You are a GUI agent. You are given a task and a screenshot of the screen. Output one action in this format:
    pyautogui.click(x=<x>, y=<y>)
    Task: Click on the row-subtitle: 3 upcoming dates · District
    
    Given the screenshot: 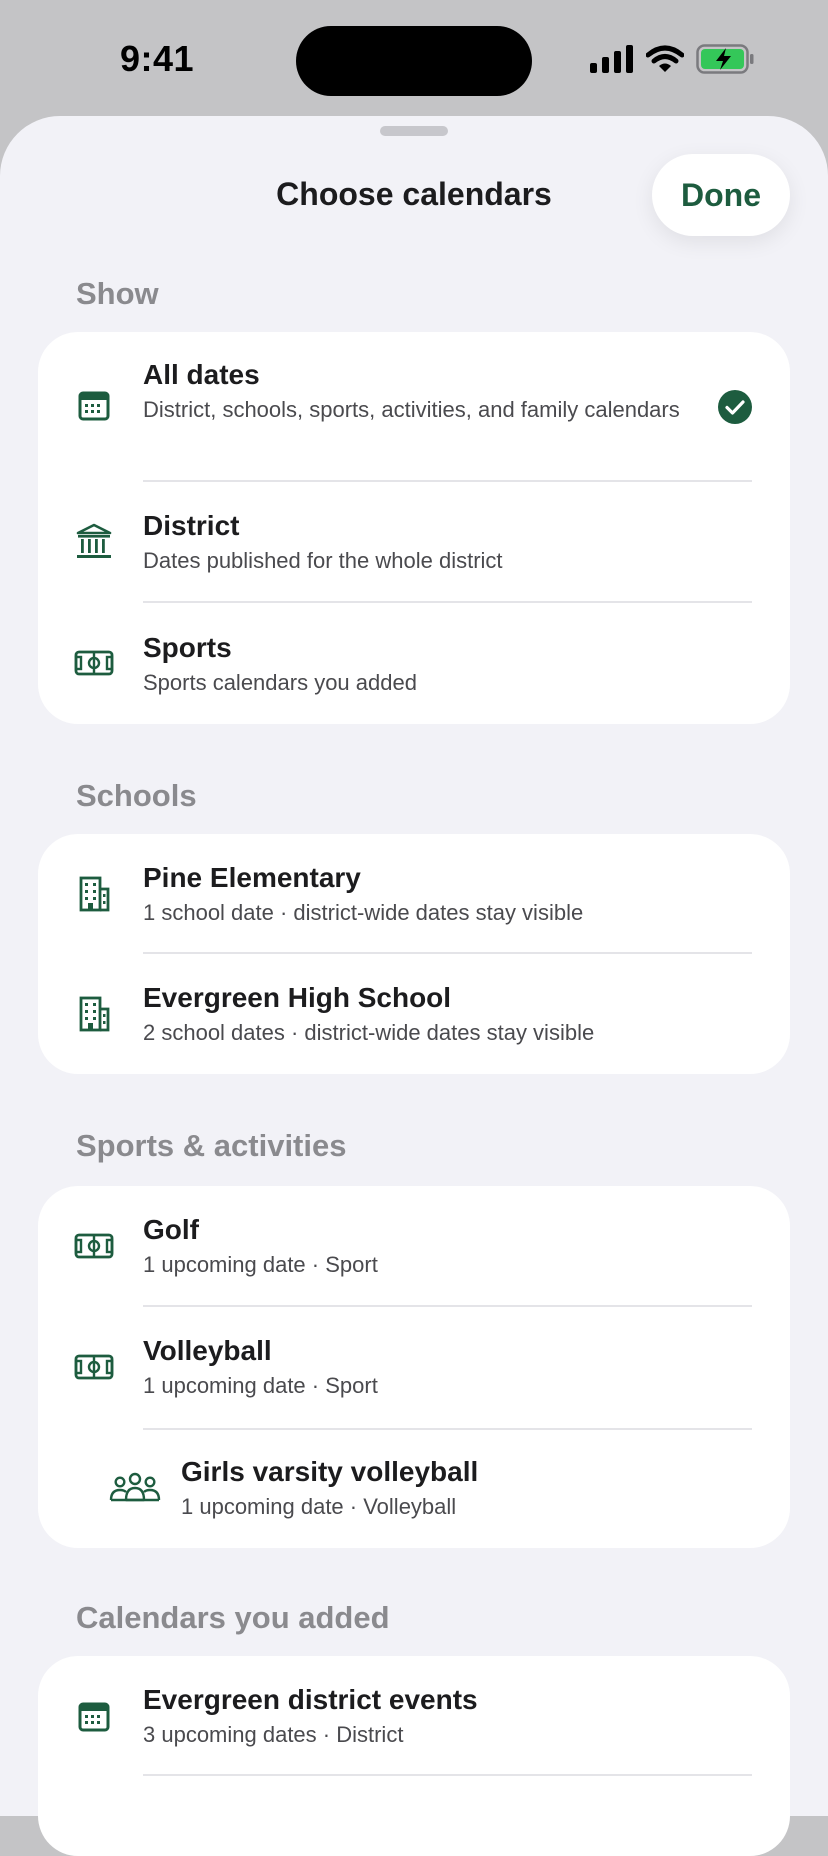 What is the action you would take?
    pyautogui.click(x=273, y=1734)
    